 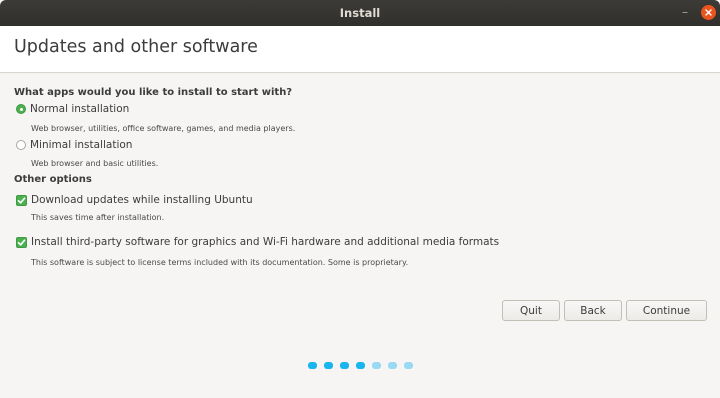 I want to click on download-updates-label: Download updates while installing Ubuntu, so click(x=142, y=200).